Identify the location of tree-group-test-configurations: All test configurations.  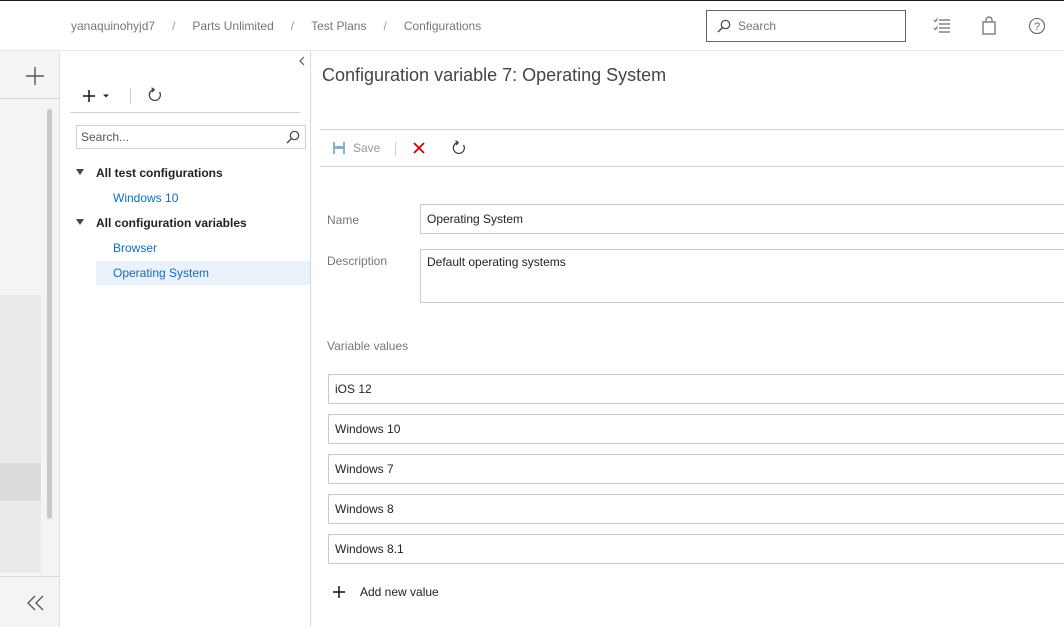
(193, 173).